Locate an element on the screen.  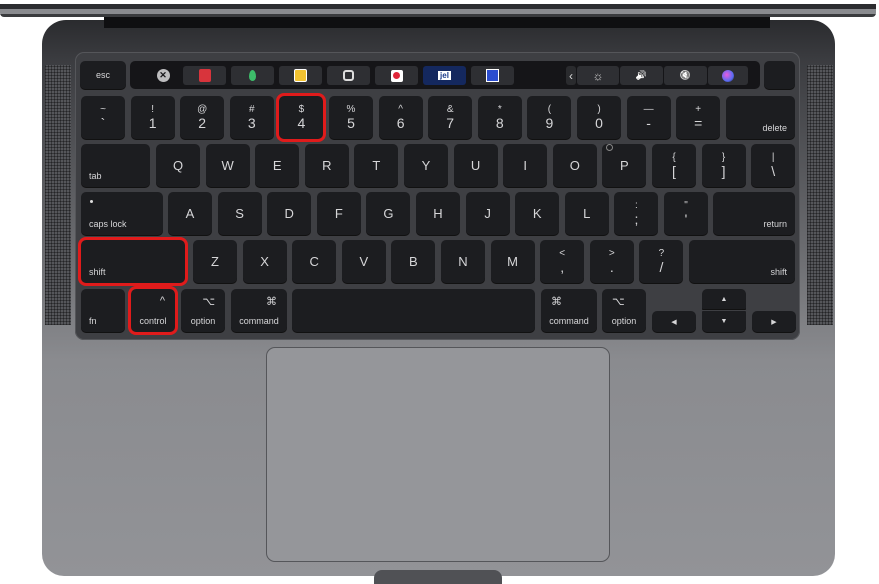
key-9: (9 is located at coordinates (549, 117).